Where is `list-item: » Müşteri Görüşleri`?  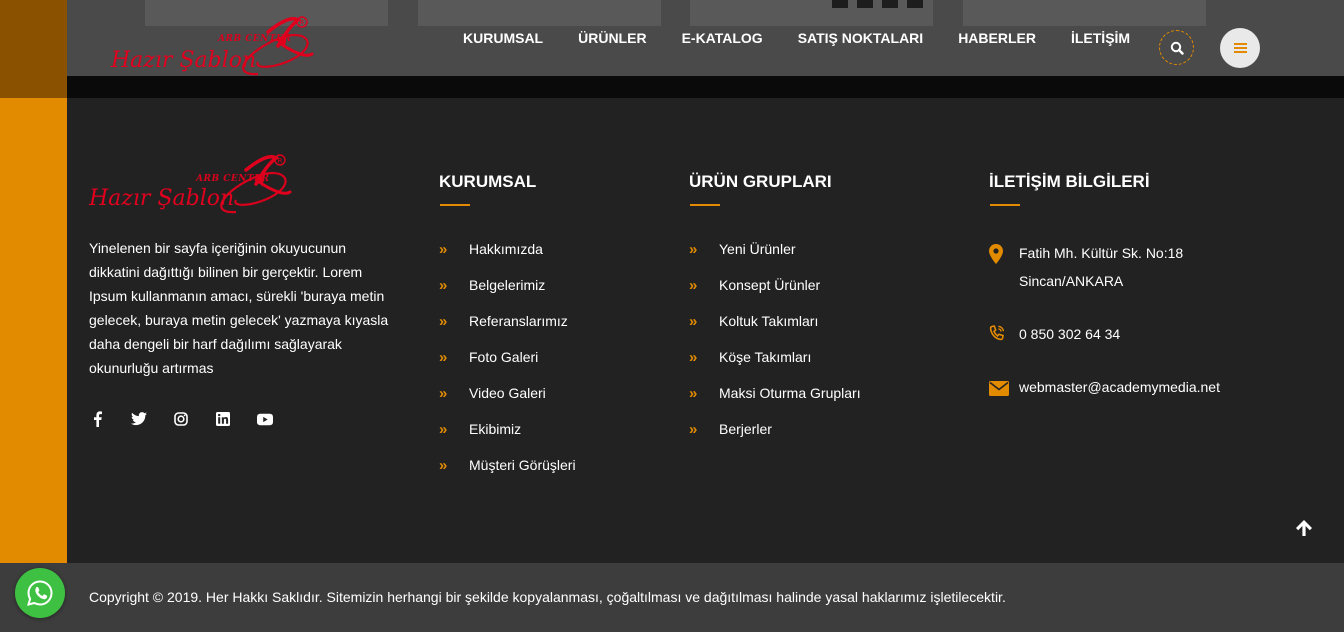 list-item: » Müşteri Görüşleri is located at coordinates (507, 465).